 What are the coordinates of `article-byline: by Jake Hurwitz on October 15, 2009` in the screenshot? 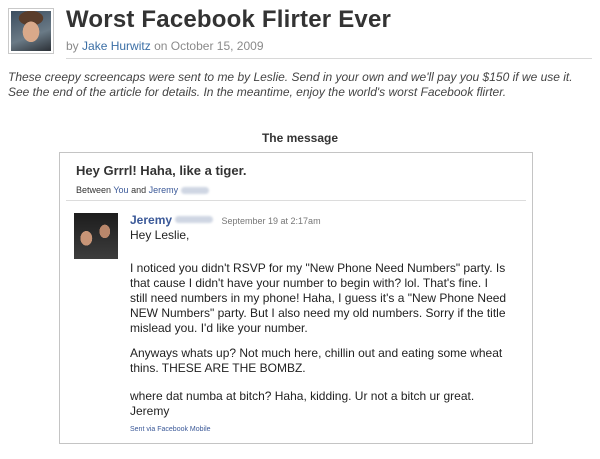 It's located at (165, 46).